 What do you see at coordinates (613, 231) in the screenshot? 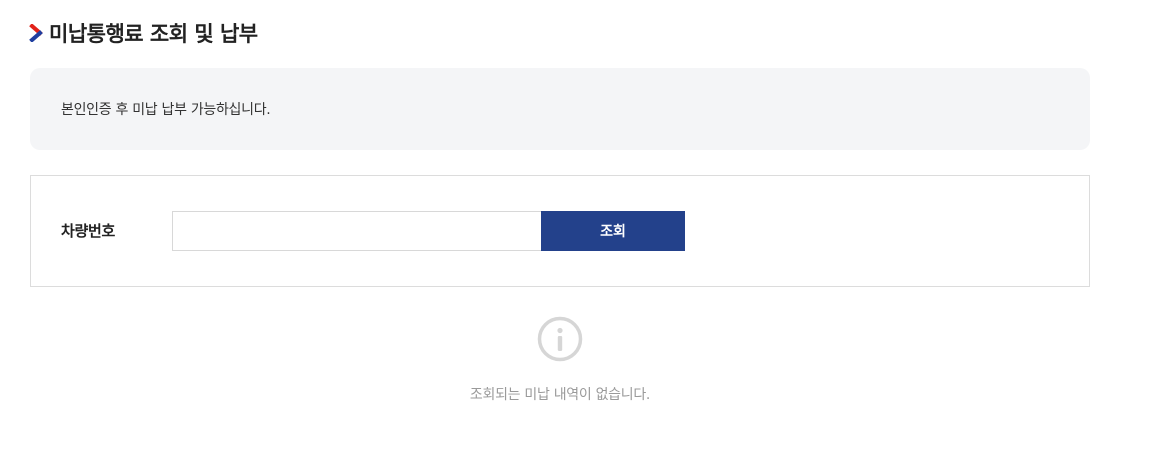
I see `search-button: 조회` at bounding box center [613, 231].